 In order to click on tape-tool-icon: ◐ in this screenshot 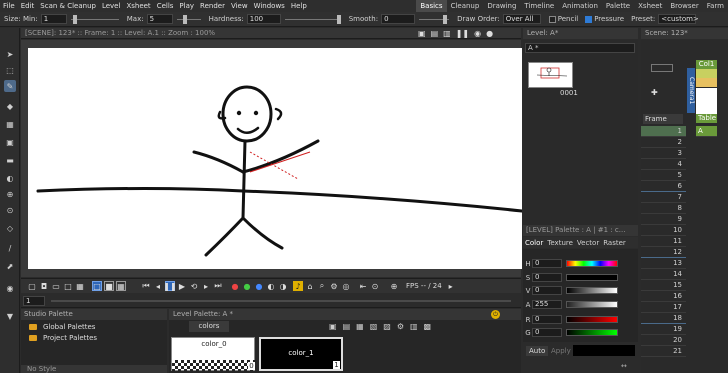, I will do `click(10, 178)`.